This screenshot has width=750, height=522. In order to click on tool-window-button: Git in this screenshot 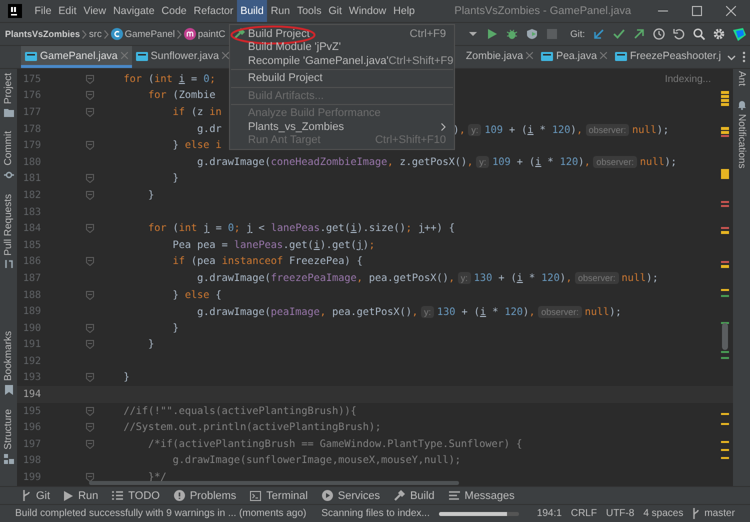, I will do `click(36, 496)`.